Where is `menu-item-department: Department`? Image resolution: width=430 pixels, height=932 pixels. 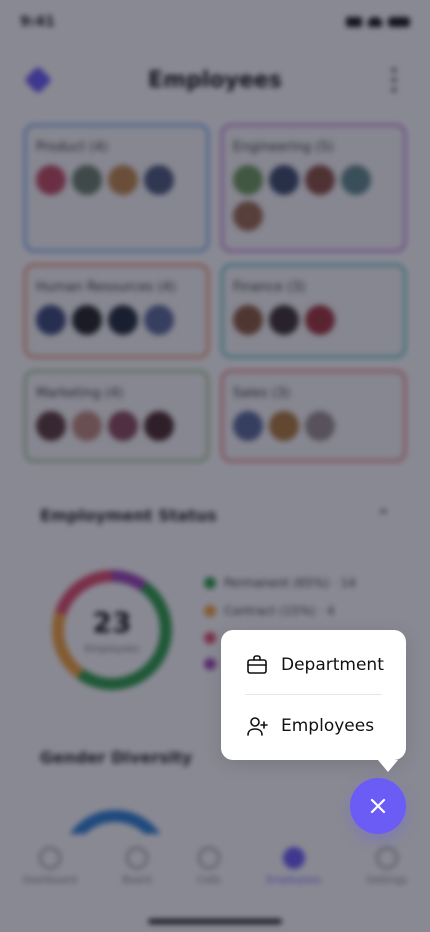
menu-item-department: Department is located at coordinates (314, 665).